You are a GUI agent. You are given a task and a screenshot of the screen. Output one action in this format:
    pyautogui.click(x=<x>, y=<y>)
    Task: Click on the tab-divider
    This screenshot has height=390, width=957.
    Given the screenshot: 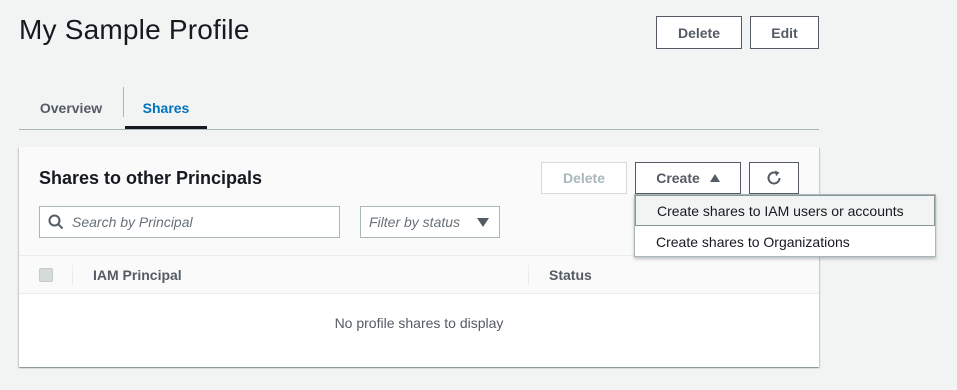 What is the action you would take?
    pyautogui.click(x=123, y=102)
    